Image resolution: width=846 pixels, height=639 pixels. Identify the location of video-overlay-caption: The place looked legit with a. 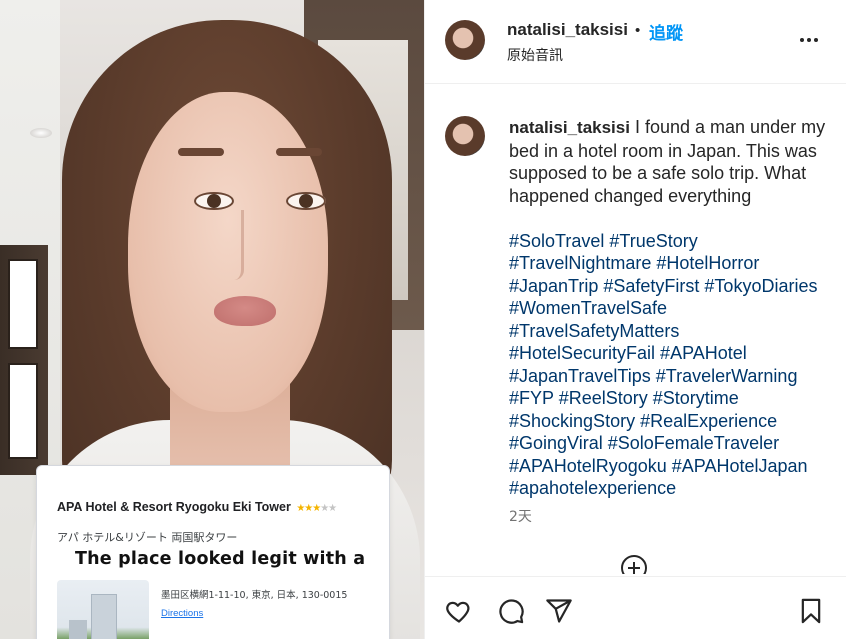
(220, 559).